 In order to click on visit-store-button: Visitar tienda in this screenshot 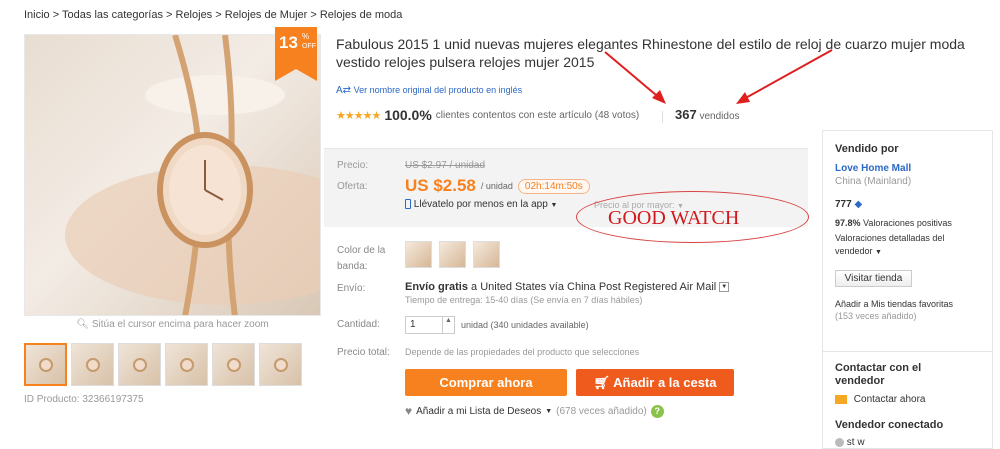, I will do `click(873, 278)`.